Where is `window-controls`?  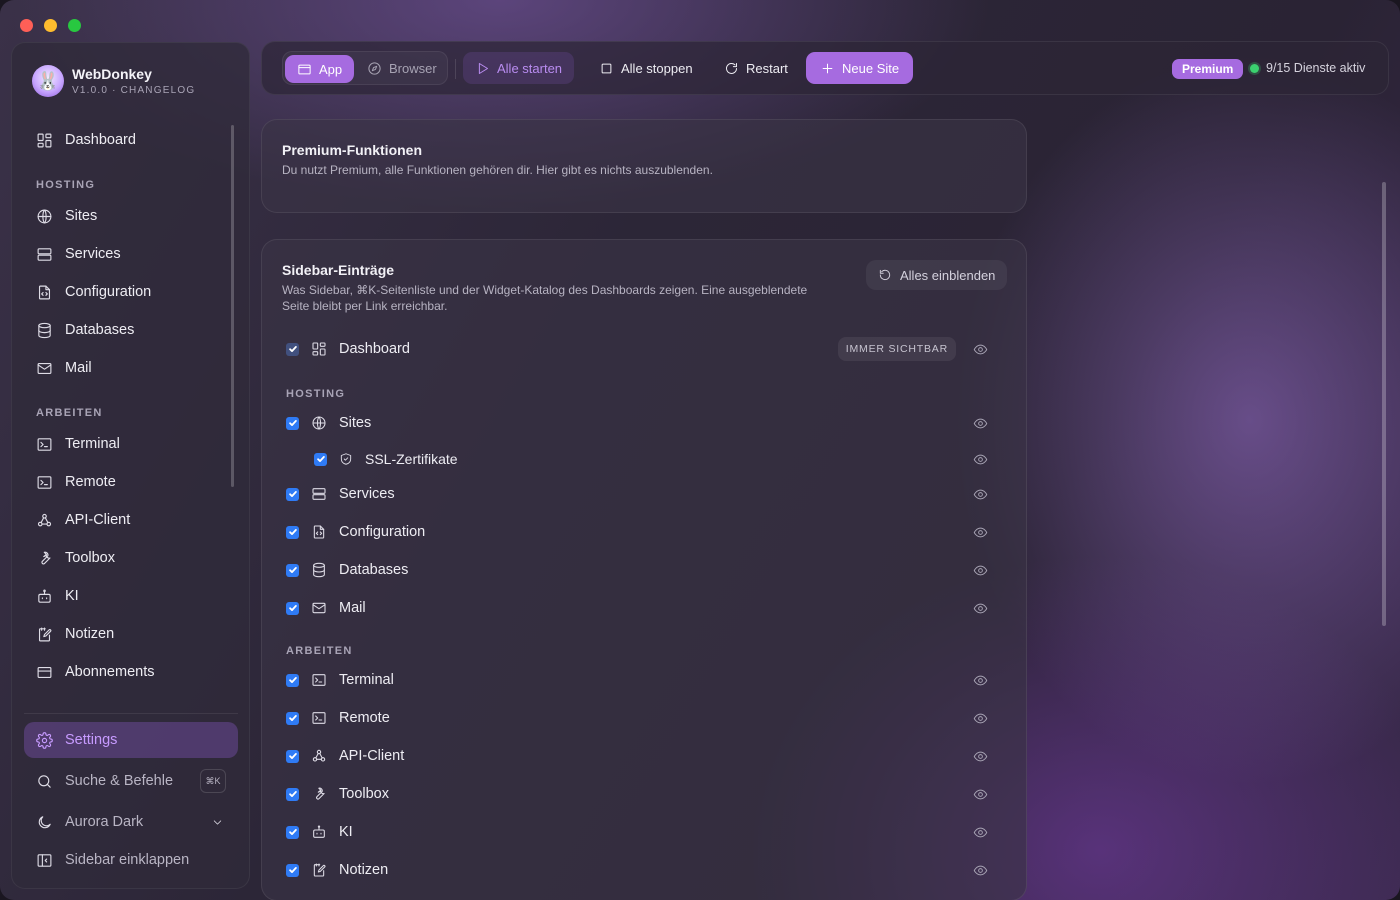 window-controls is located at coordinates (50, 25).